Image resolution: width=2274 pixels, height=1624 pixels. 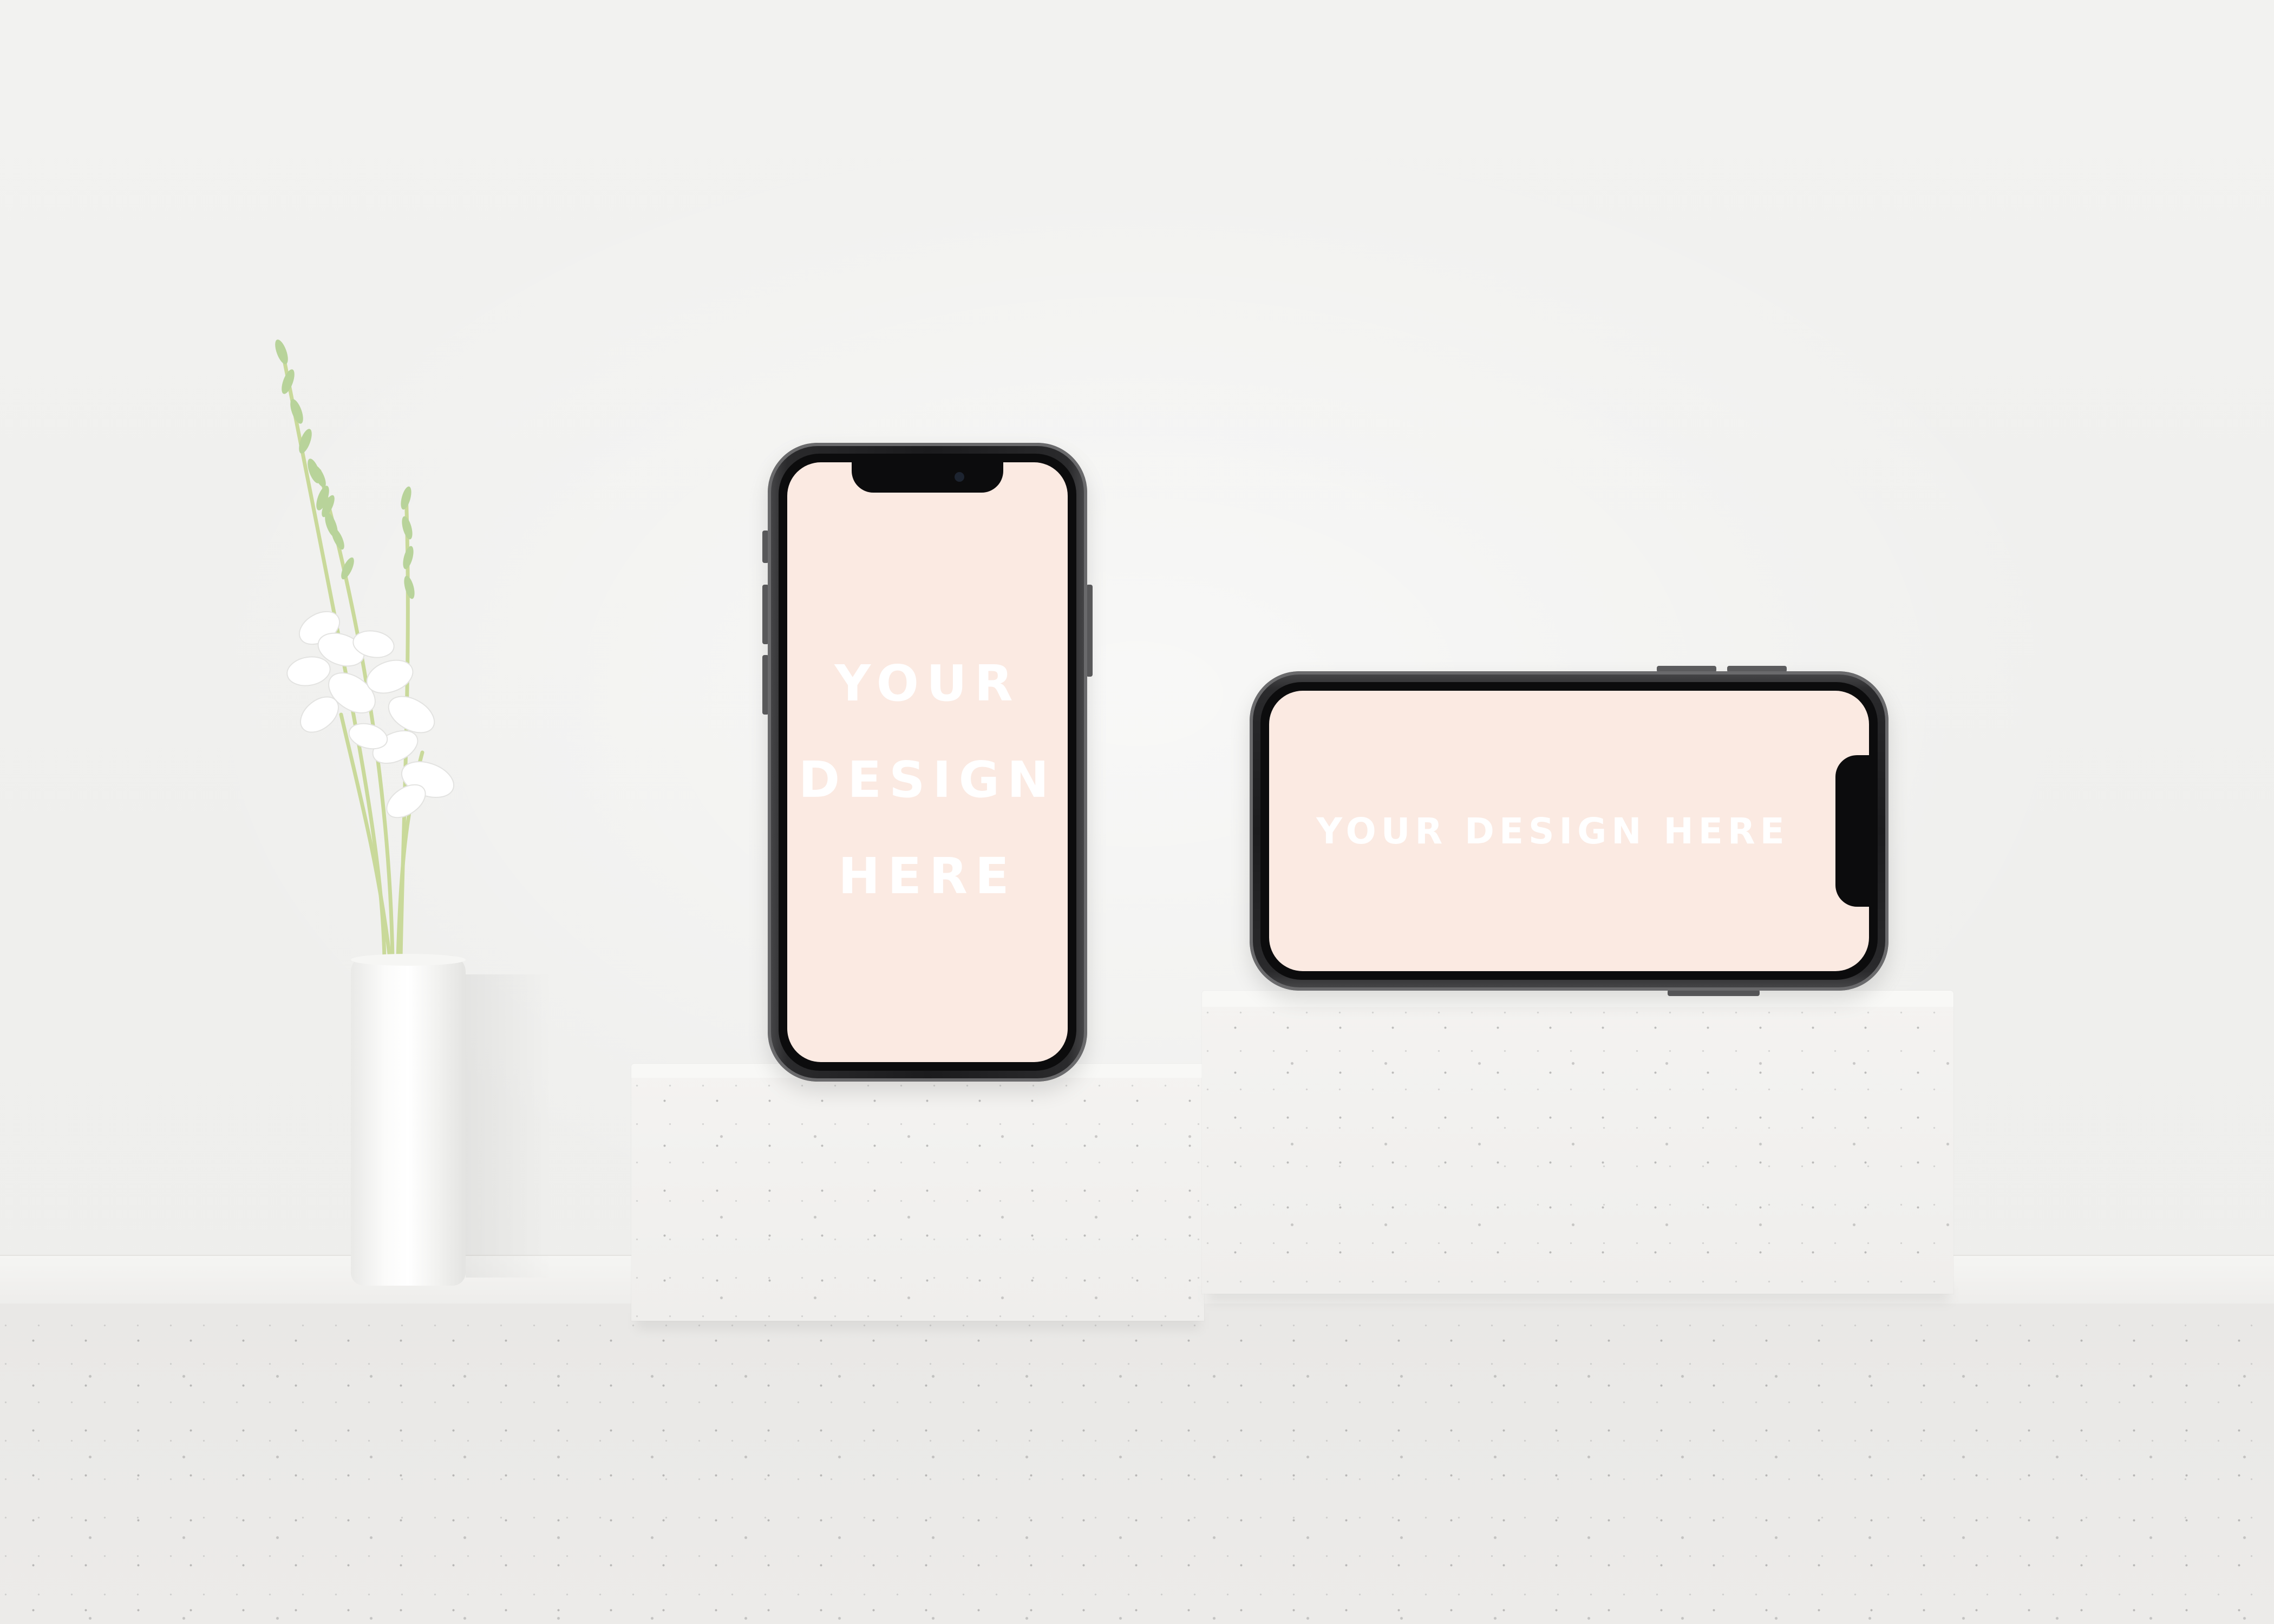 I want to click on stone-block-right, so click(x=1578, y=1142).